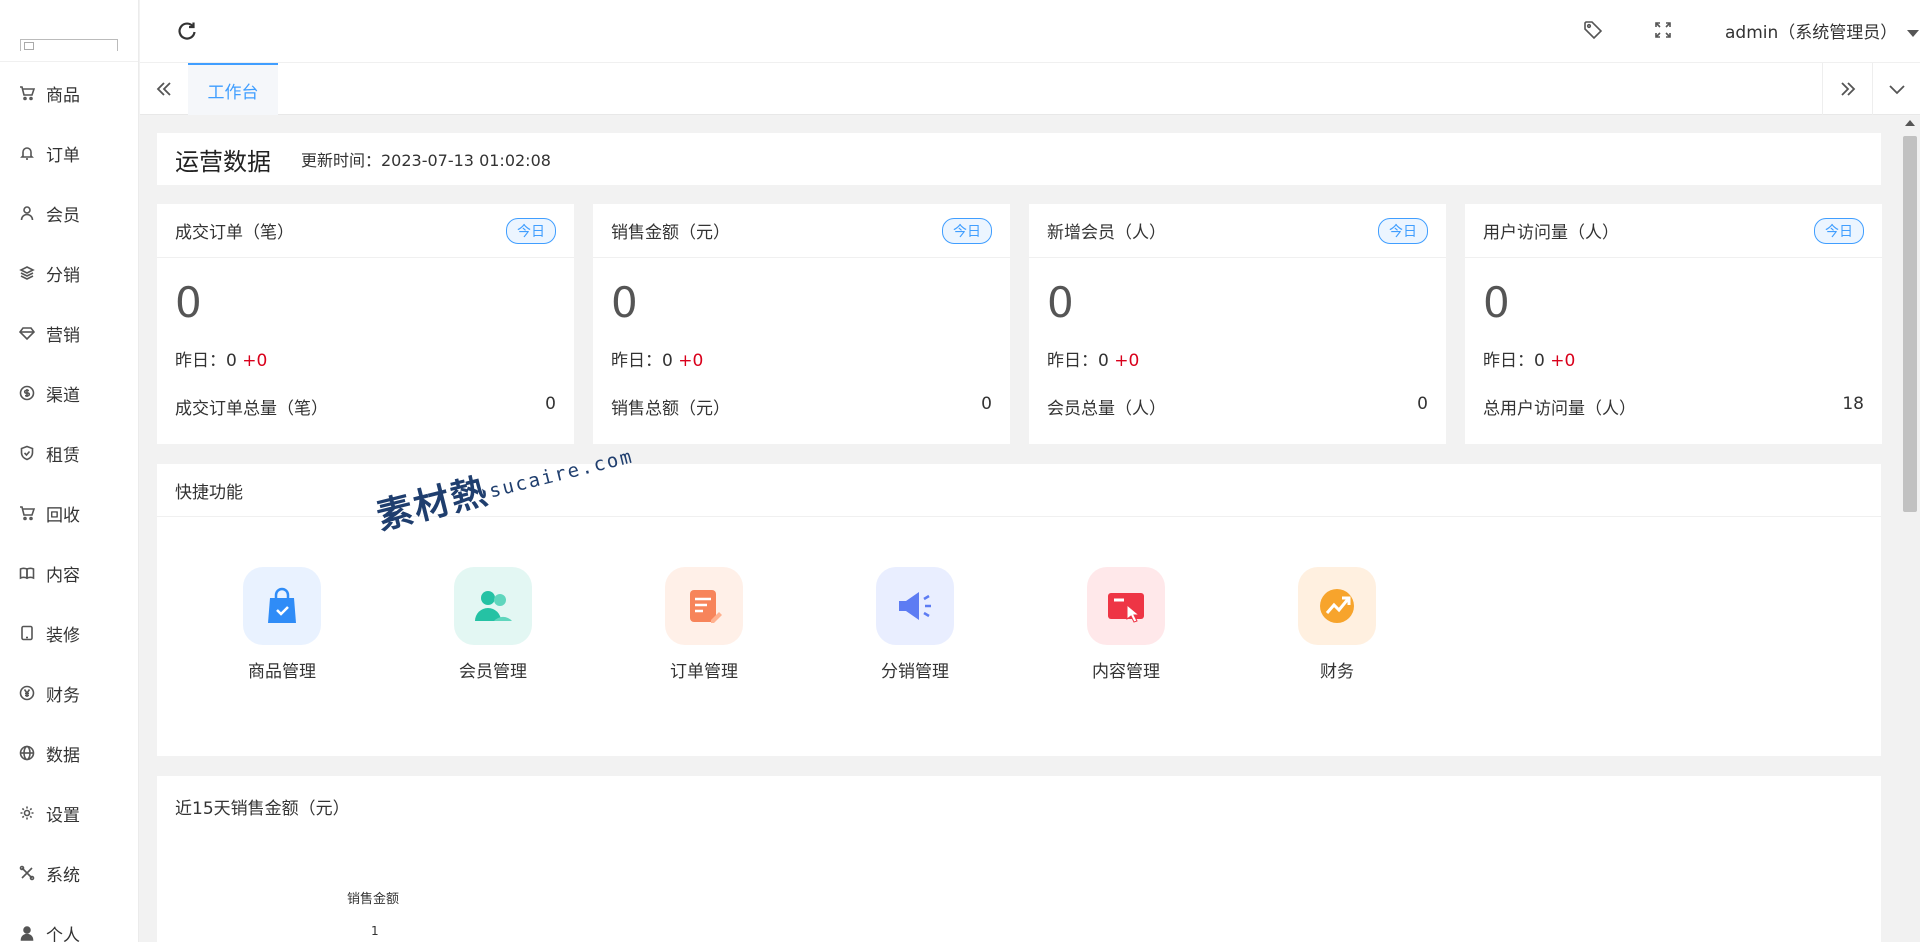  What do you see at coordinates (63, 275) in the screenshot?
I see `sidebar-item-label: 分销` at bounding box center [63, 275].